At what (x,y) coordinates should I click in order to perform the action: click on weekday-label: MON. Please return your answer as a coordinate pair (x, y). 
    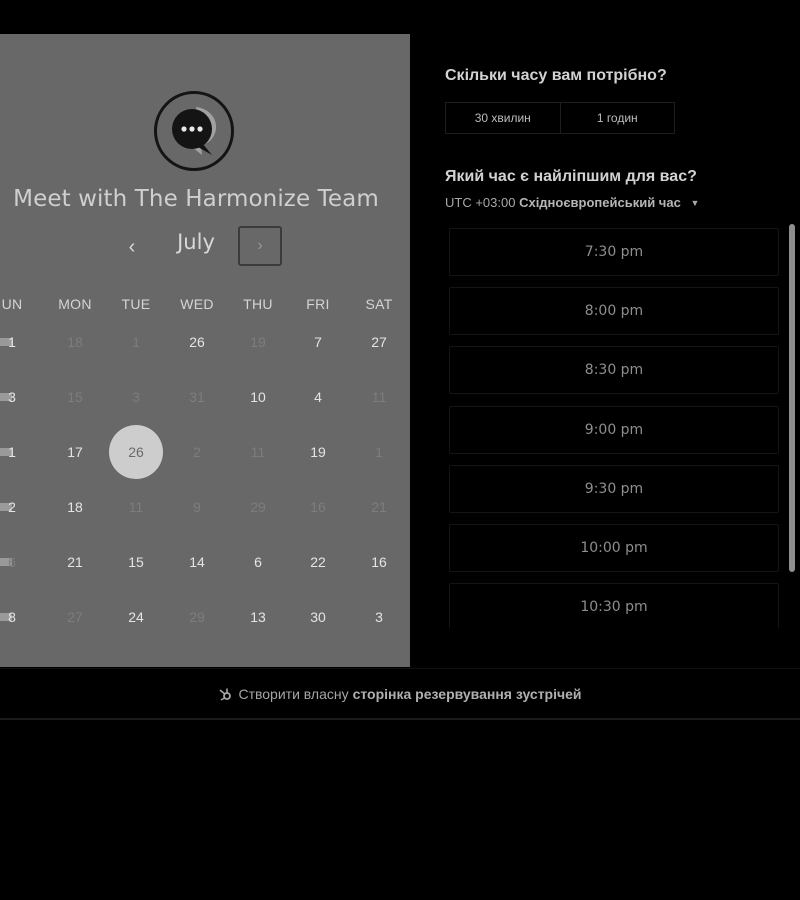
    Looking at the image, I should click on (75, 304).